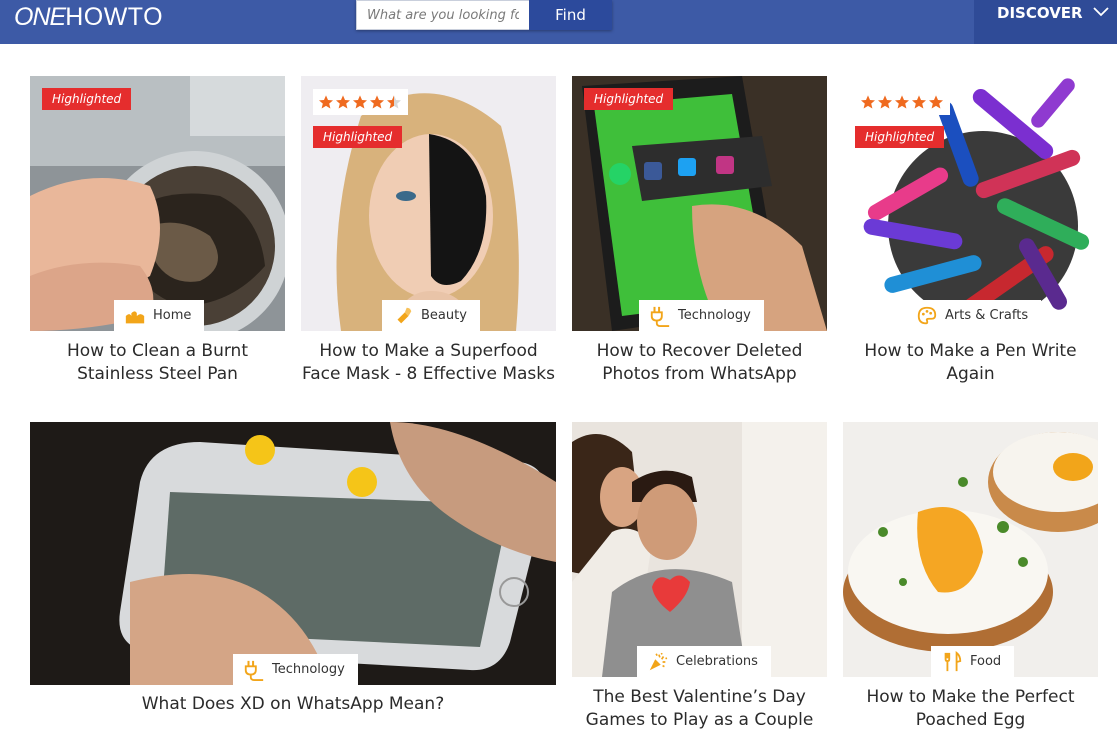 The image size is (1117, 746). I want to click on category-tag: Food, so click(973, 661).